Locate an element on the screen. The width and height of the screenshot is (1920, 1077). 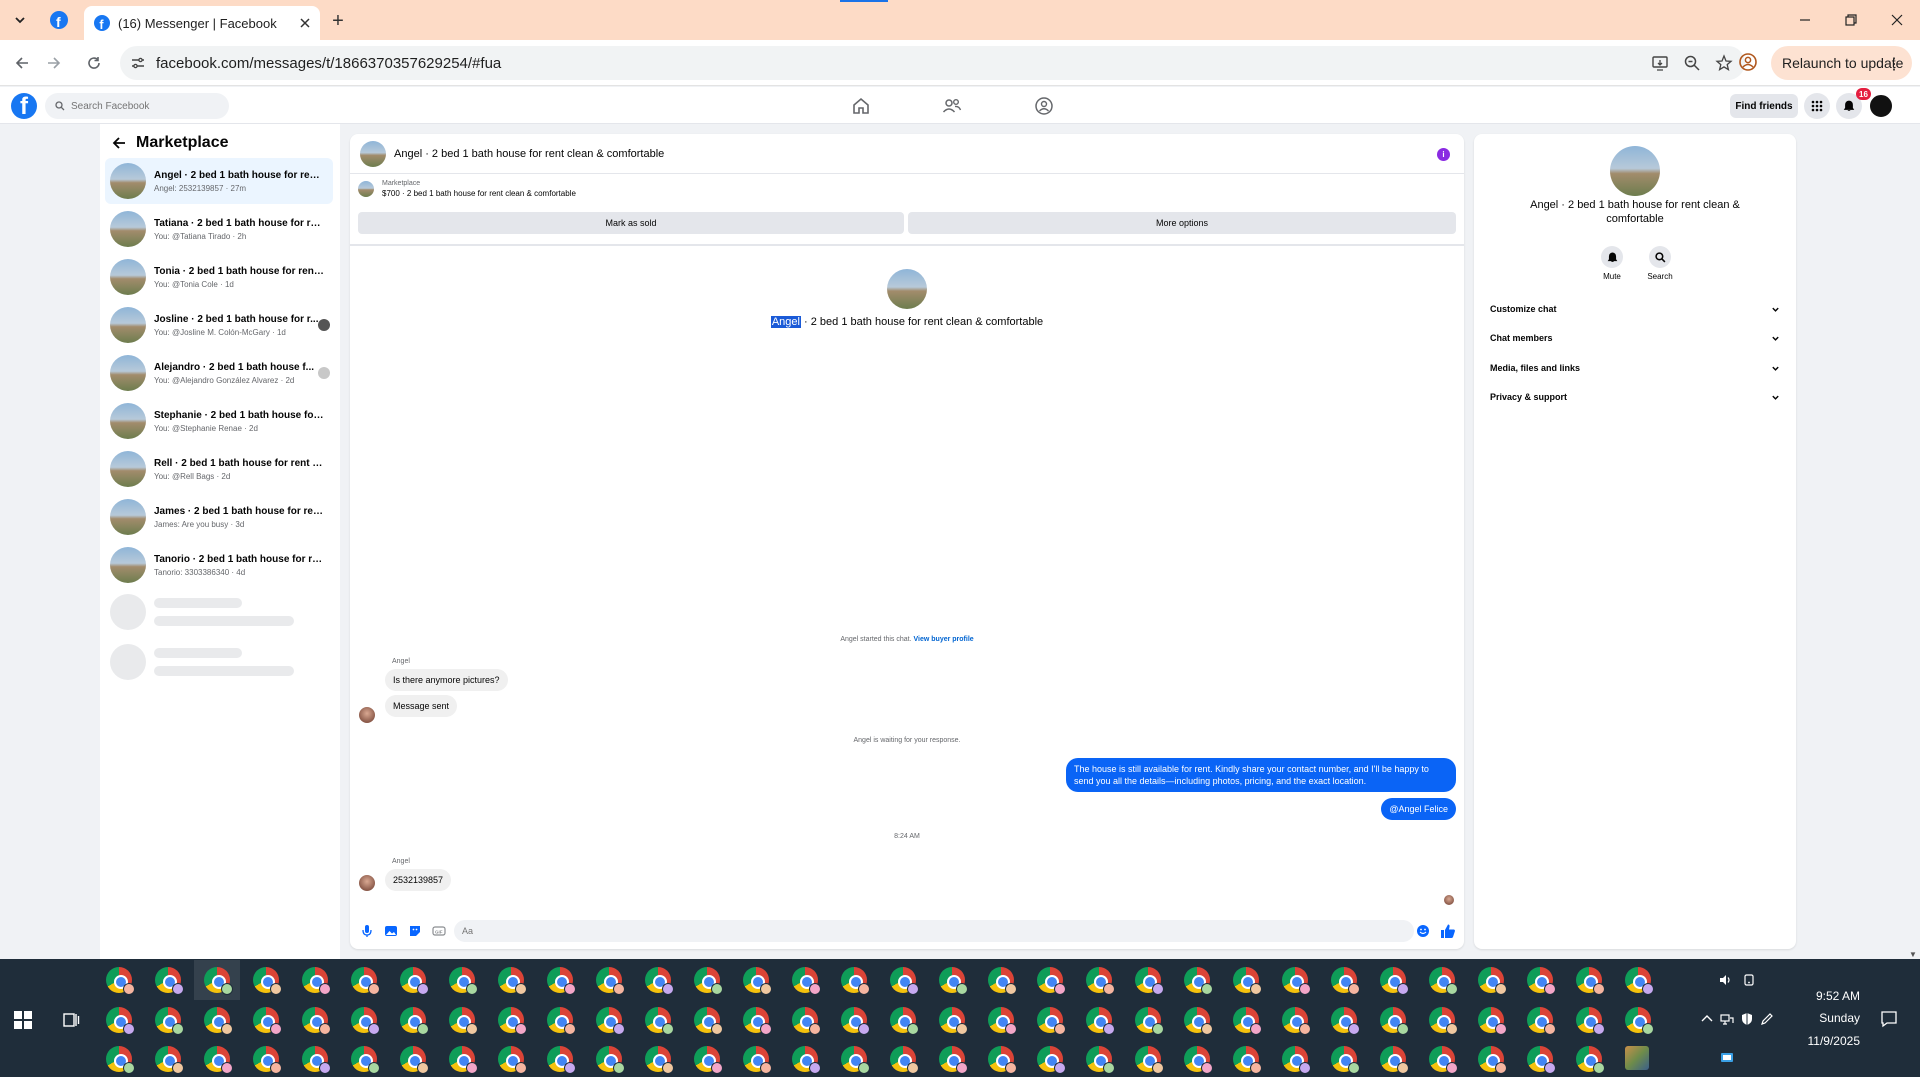
microphone-icon is located at coordinates (367, 931).